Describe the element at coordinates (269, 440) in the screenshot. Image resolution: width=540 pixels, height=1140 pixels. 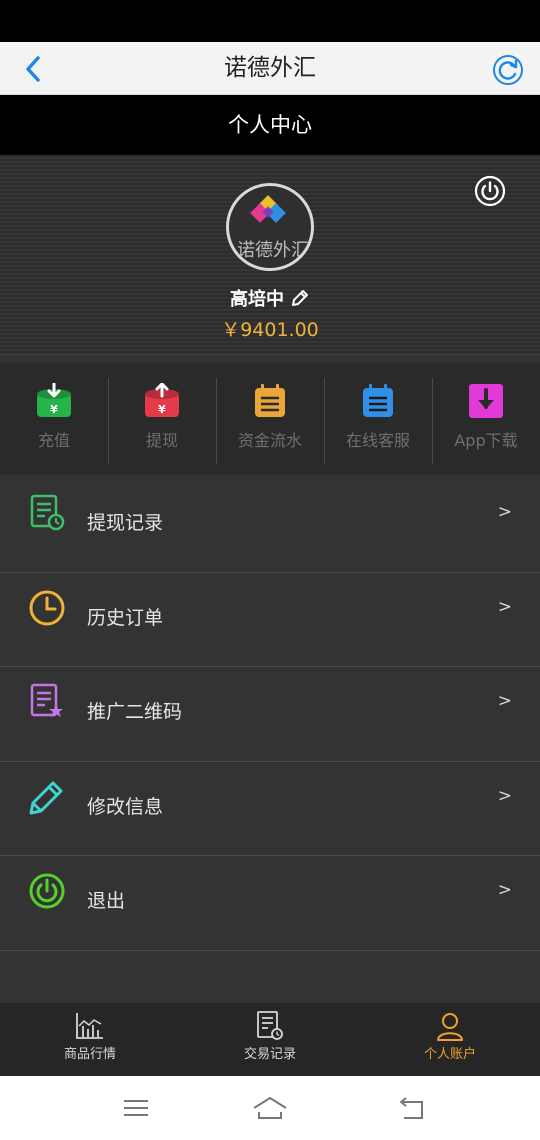
I see `quick-action-label: 资金流水` at that location.